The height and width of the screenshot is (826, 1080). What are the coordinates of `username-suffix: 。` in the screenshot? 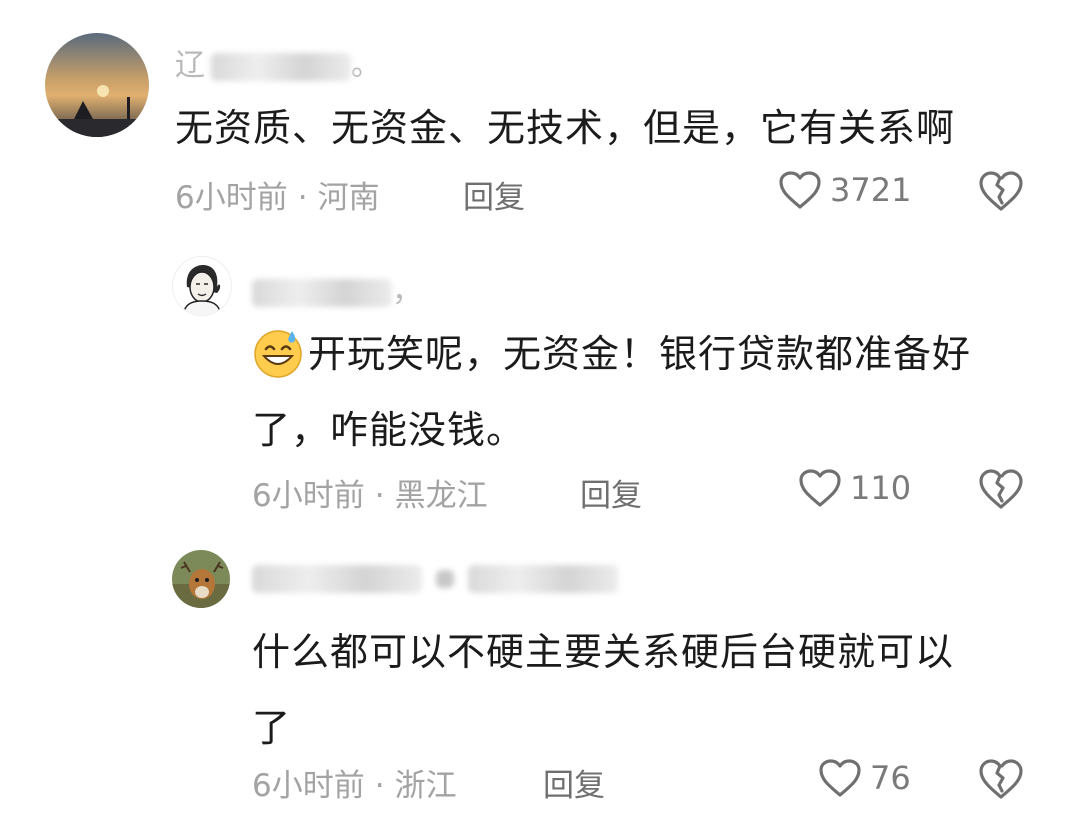 It's located at (366, 65).